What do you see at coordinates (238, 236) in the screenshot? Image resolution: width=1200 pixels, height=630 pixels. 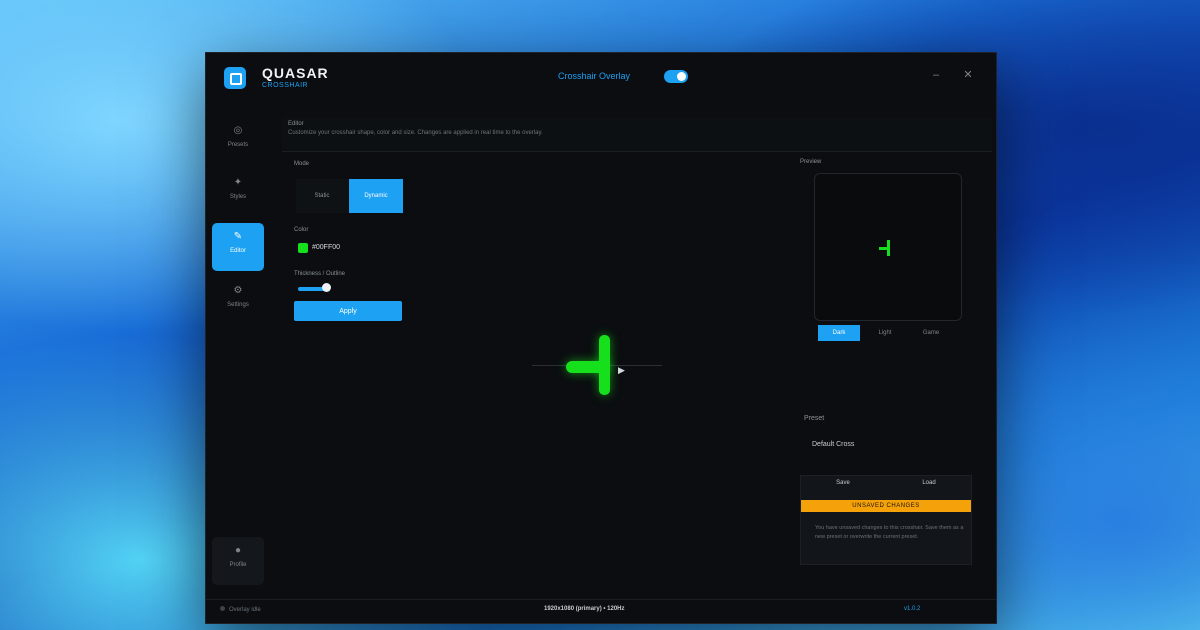 I see `pencil-icon: ✎` at bounding box center [238, 236].